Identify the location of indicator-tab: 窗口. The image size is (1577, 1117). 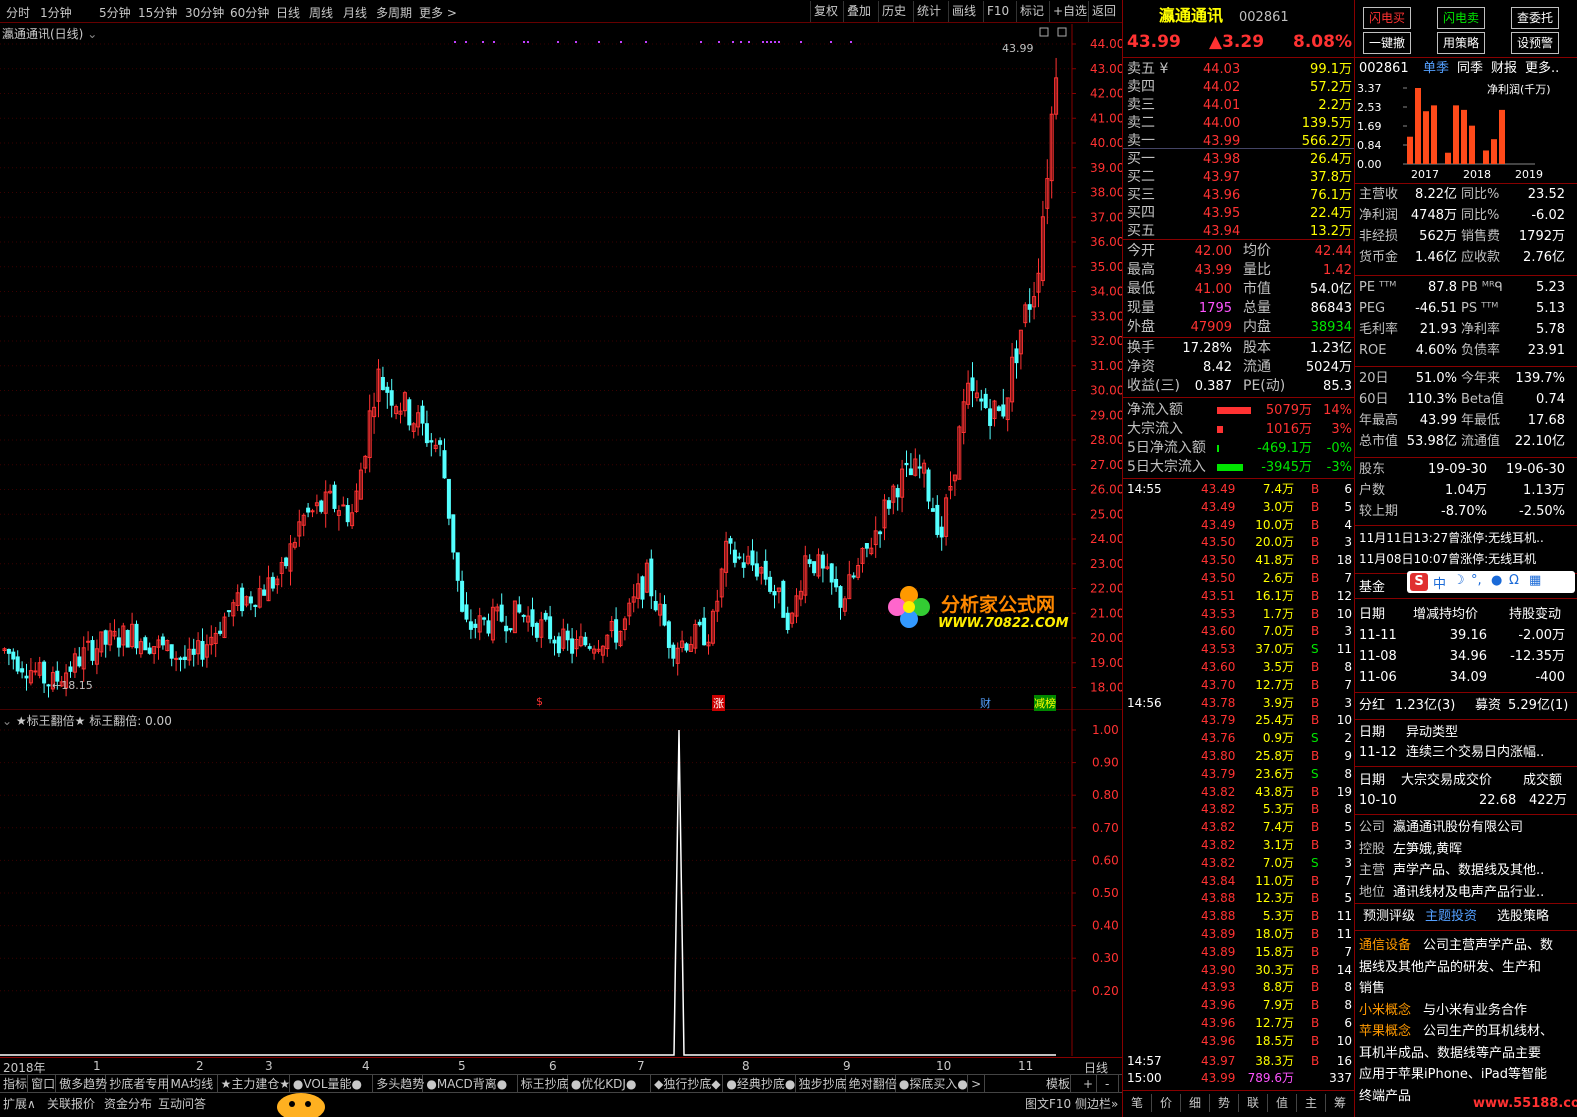
(42, 1084).